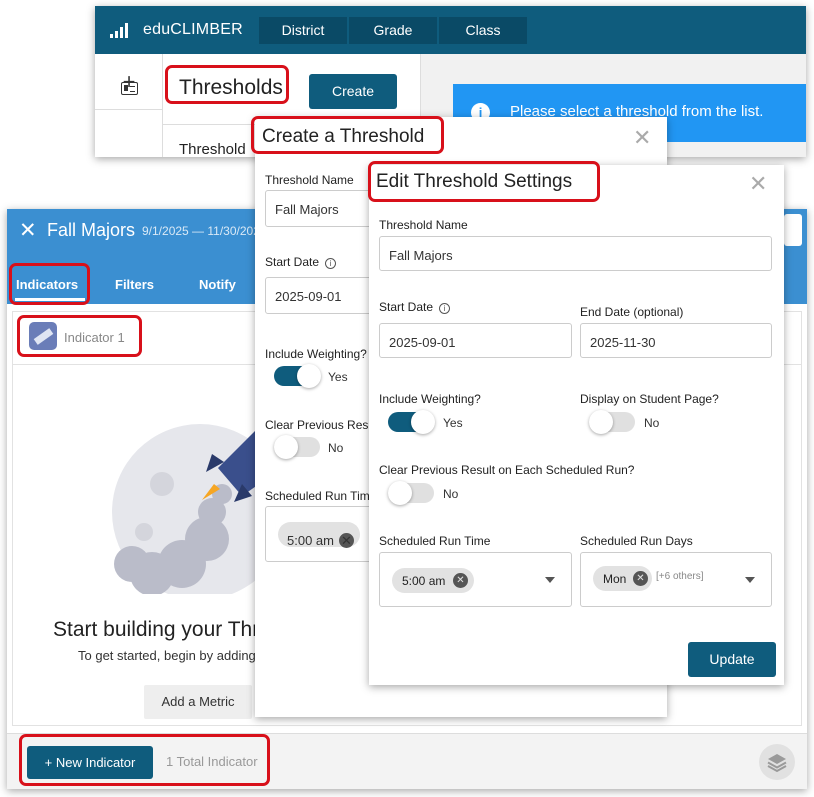  Describe the element at coordinates (121, 30) in the screenshot. I see `educlimber-logo-icon` at that location.